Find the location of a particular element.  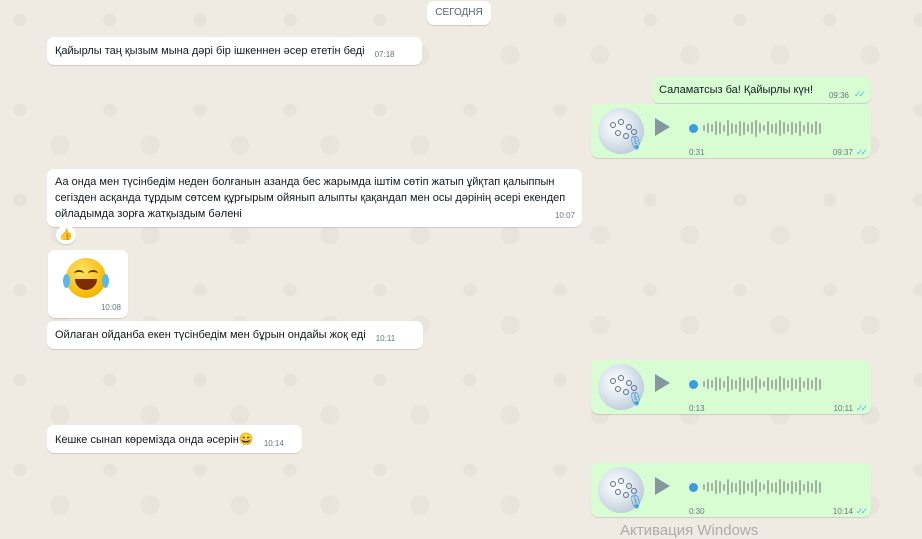

voice-message: 🎙 0:31 09:37 ✓✓ is located at coordinates (731, 131).